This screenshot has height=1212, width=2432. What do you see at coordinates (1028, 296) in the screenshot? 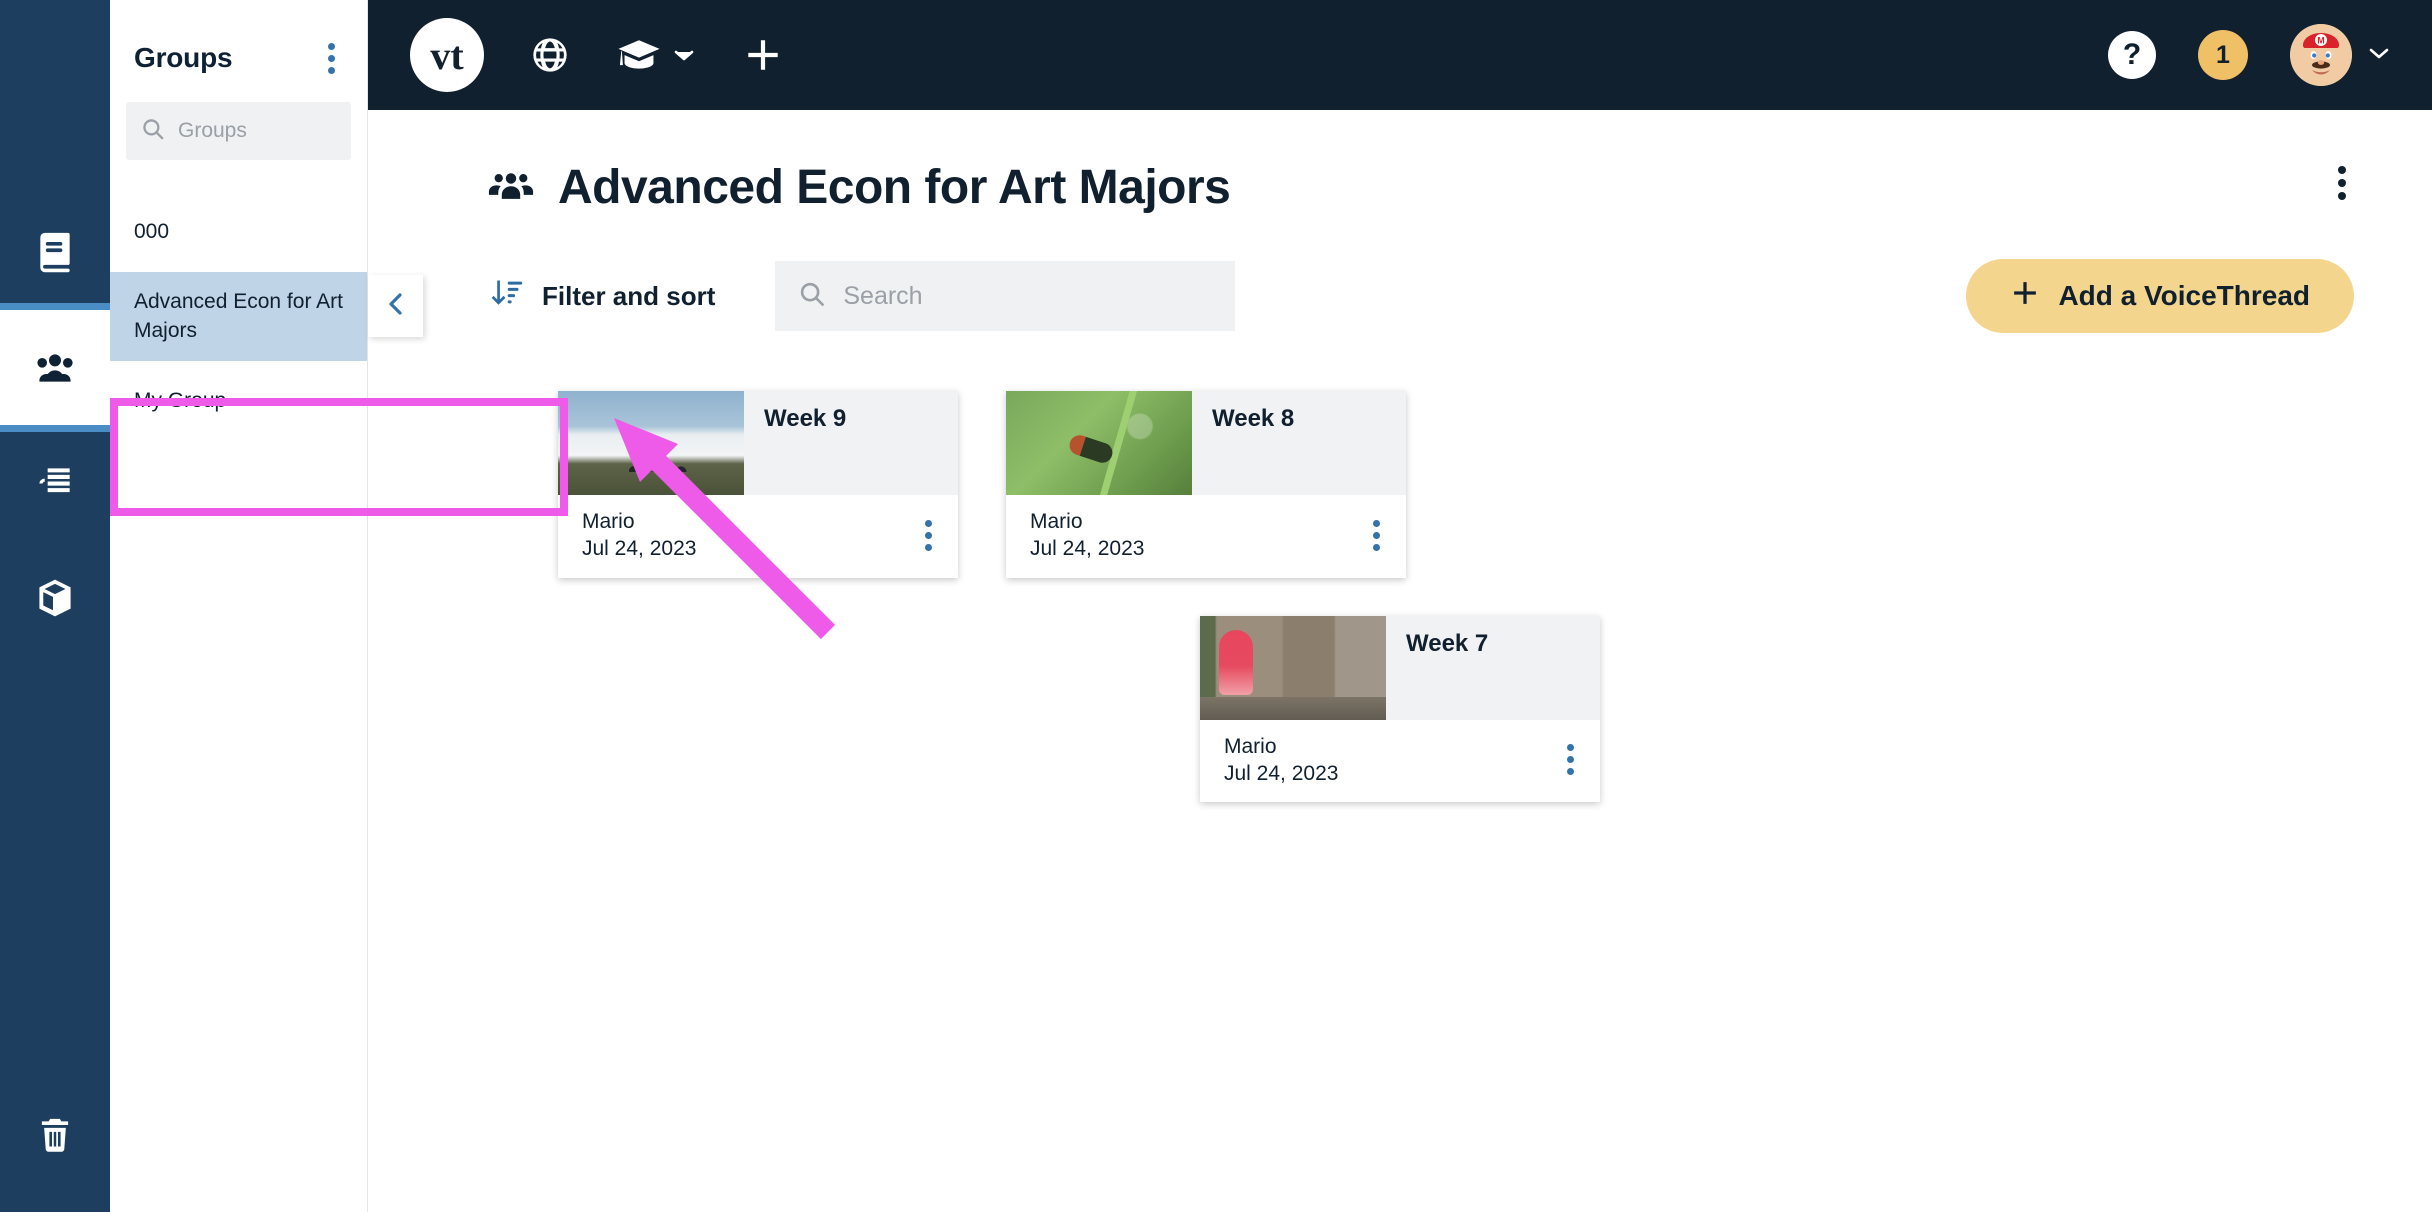
I see `content-search-input` at bounding box center [1028, 296].